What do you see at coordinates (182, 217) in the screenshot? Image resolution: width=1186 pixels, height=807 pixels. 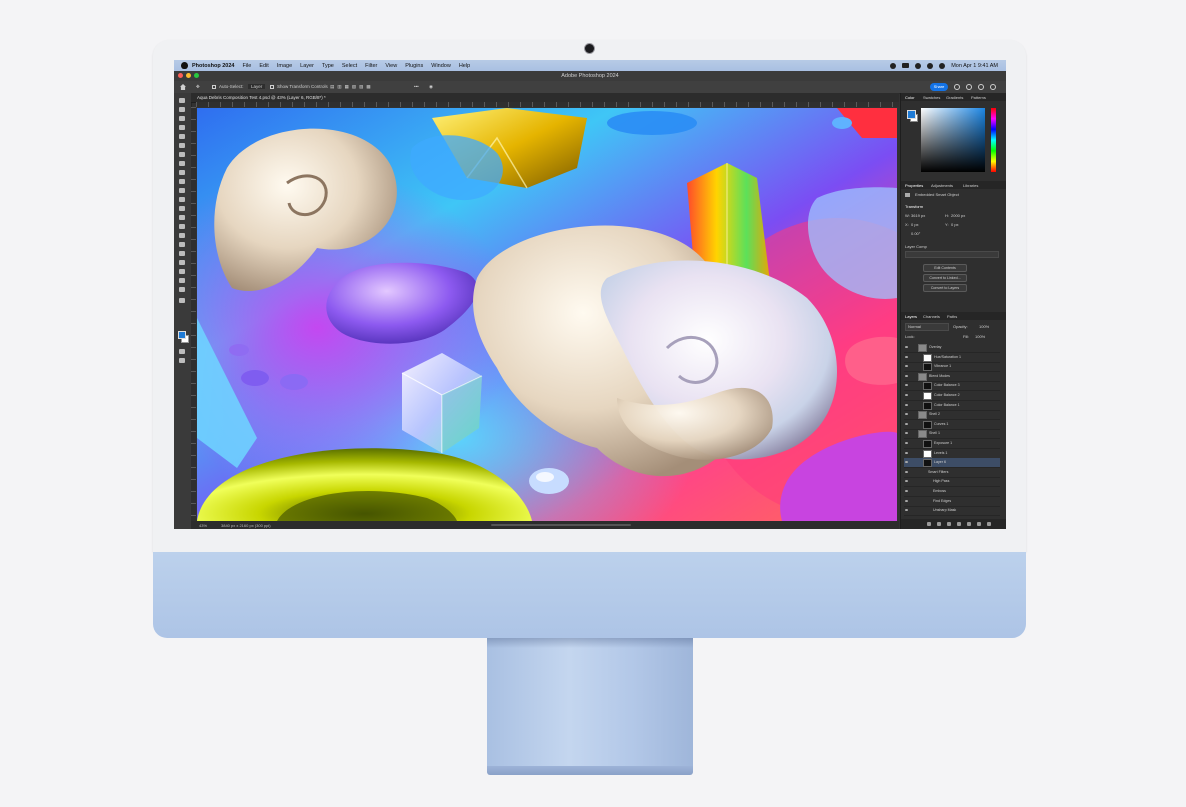 I see `gradient-tool` at bounding box center [182, 217].